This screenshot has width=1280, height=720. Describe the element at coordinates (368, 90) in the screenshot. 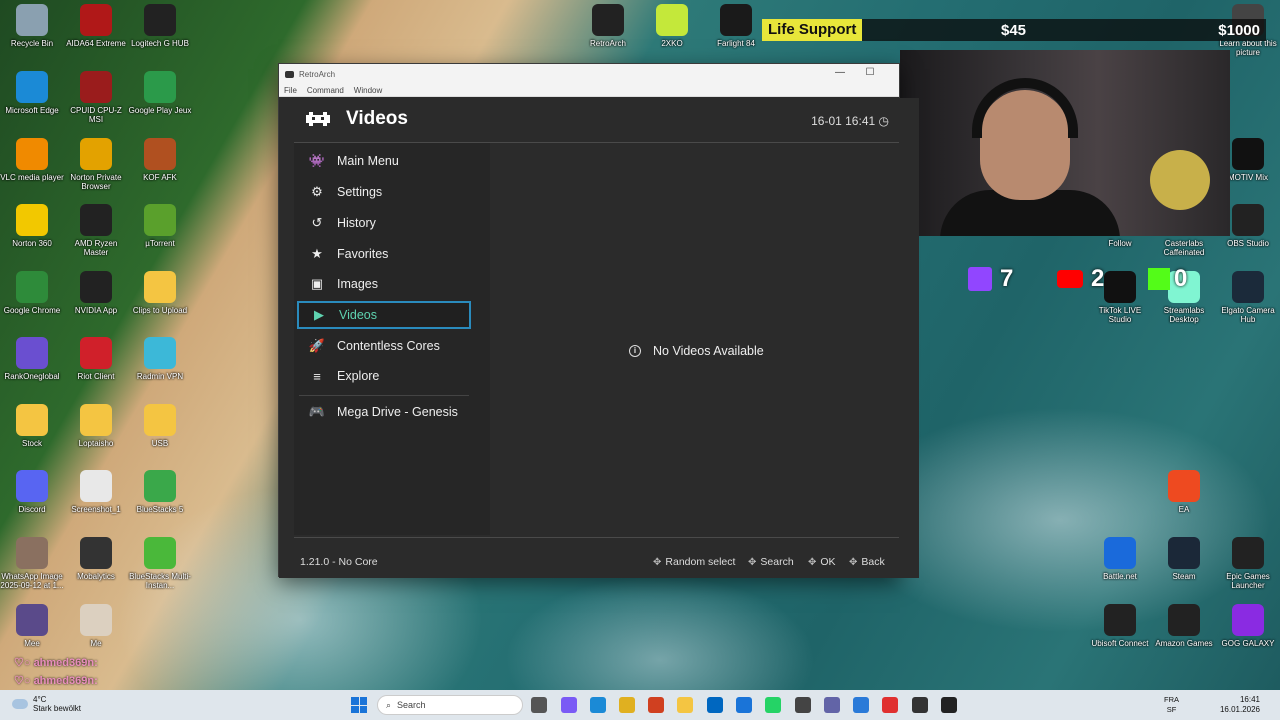

I see `menu-window: Window` at that location.